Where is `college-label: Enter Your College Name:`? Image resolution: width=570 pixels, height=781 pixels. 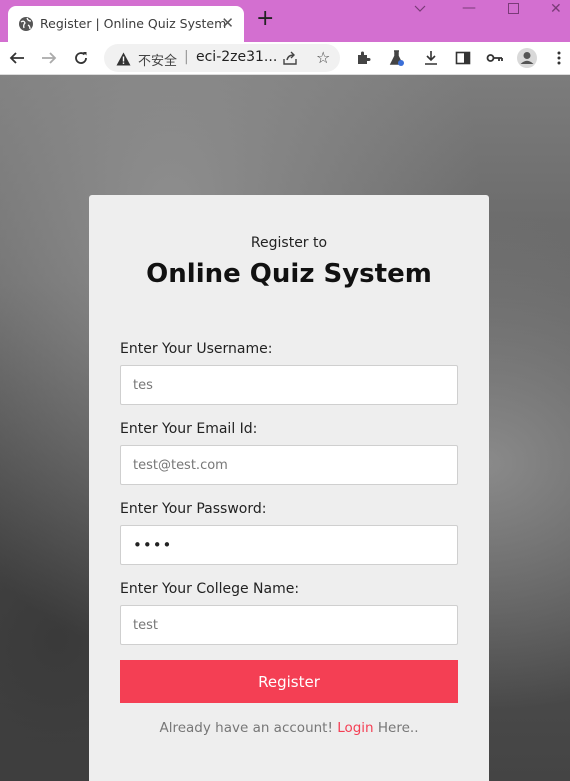
college-label: Enter Your College Name: is located at coordinates (210, 589).